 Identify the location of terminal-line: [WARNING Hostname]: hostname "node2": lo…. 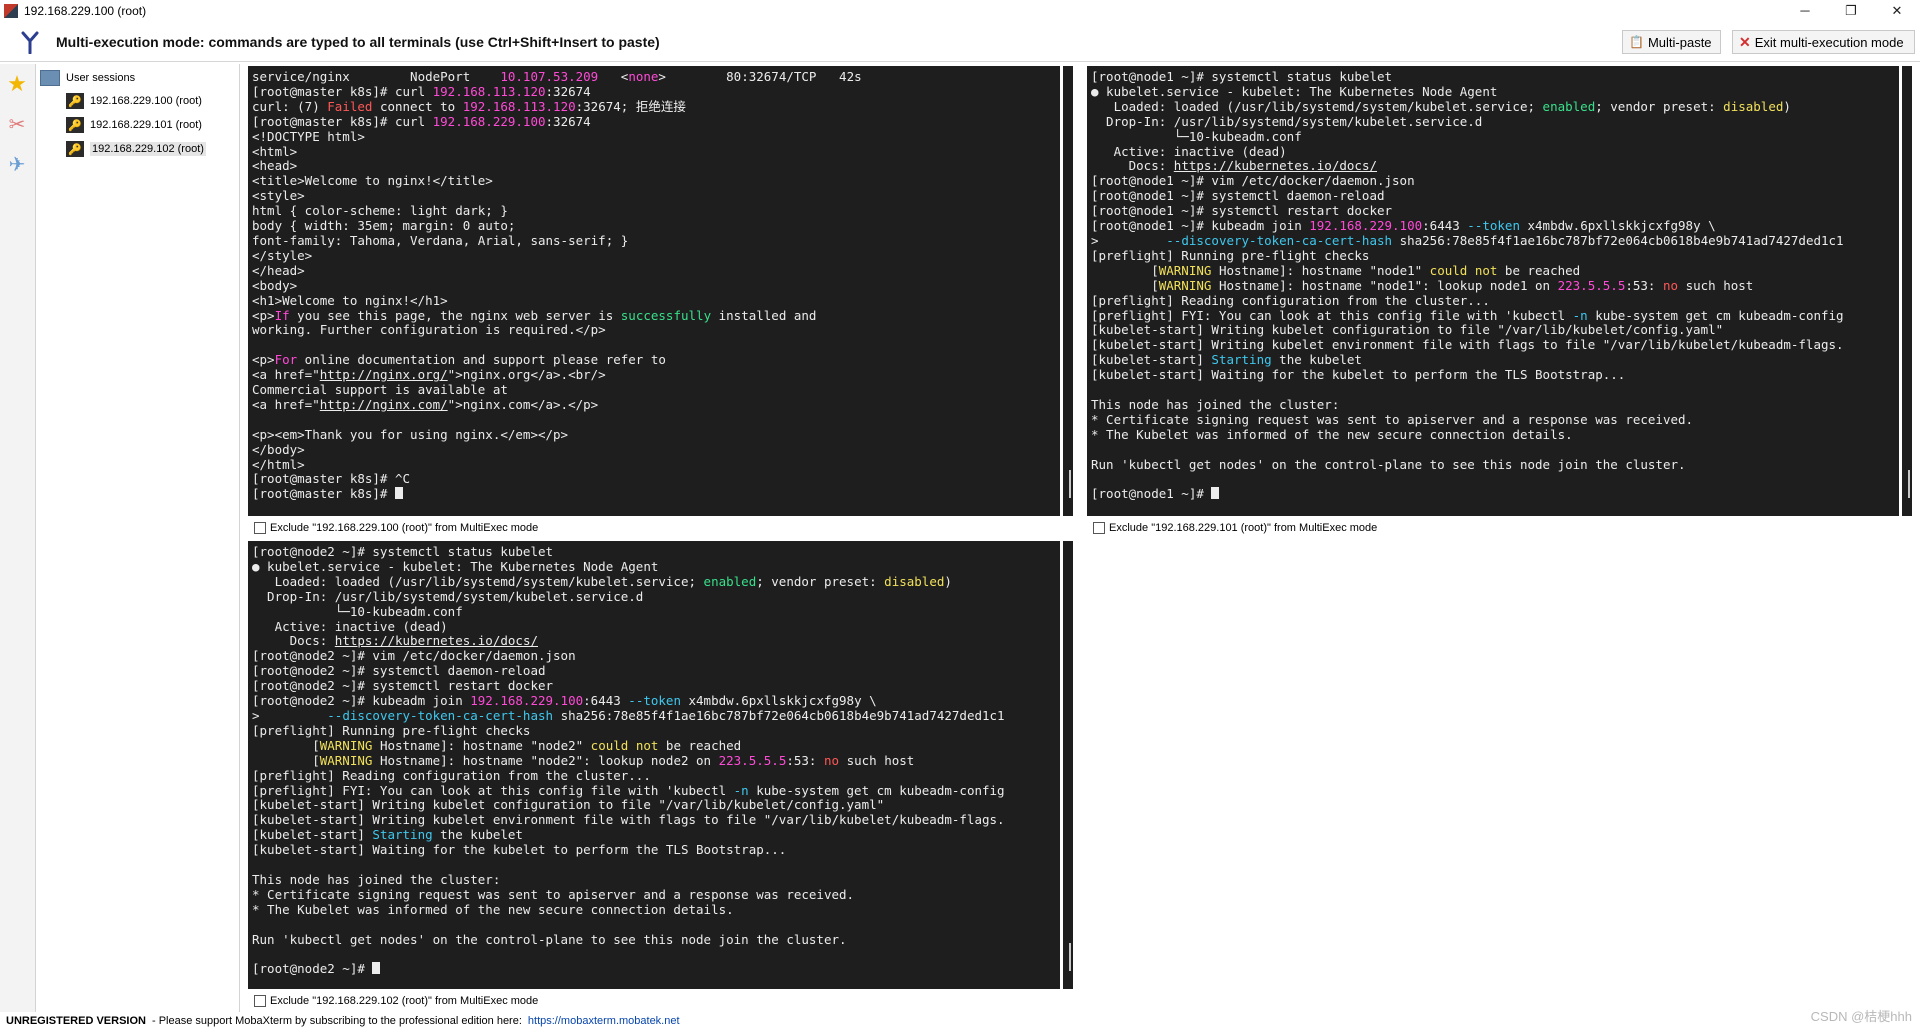
(656, 760).